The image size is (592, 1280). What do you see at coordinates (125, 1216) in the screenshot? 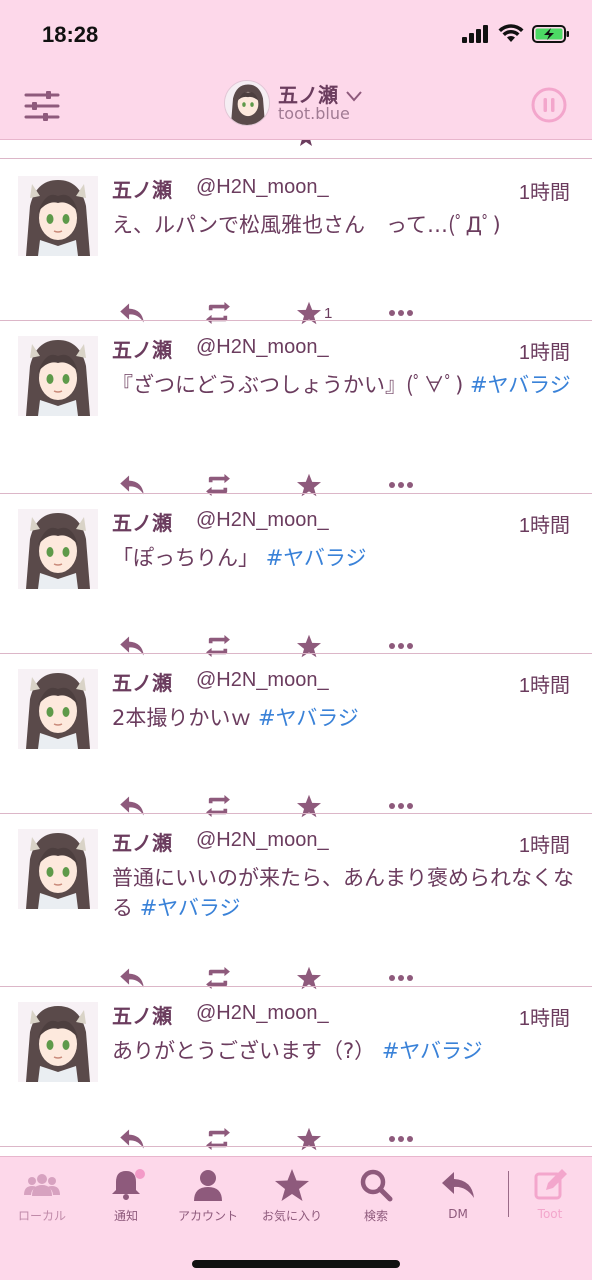
I see `tab-label: 通知` at bounding box center [125, 1216].